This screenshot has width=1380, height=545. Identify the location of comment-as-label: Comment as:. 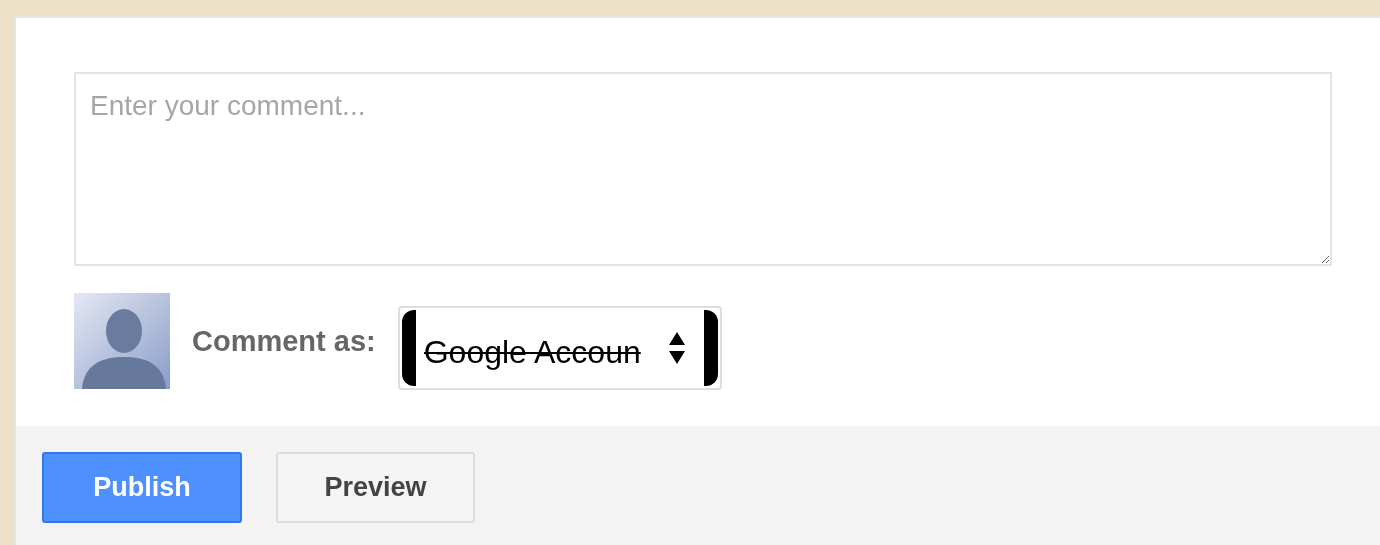
(284, 341).